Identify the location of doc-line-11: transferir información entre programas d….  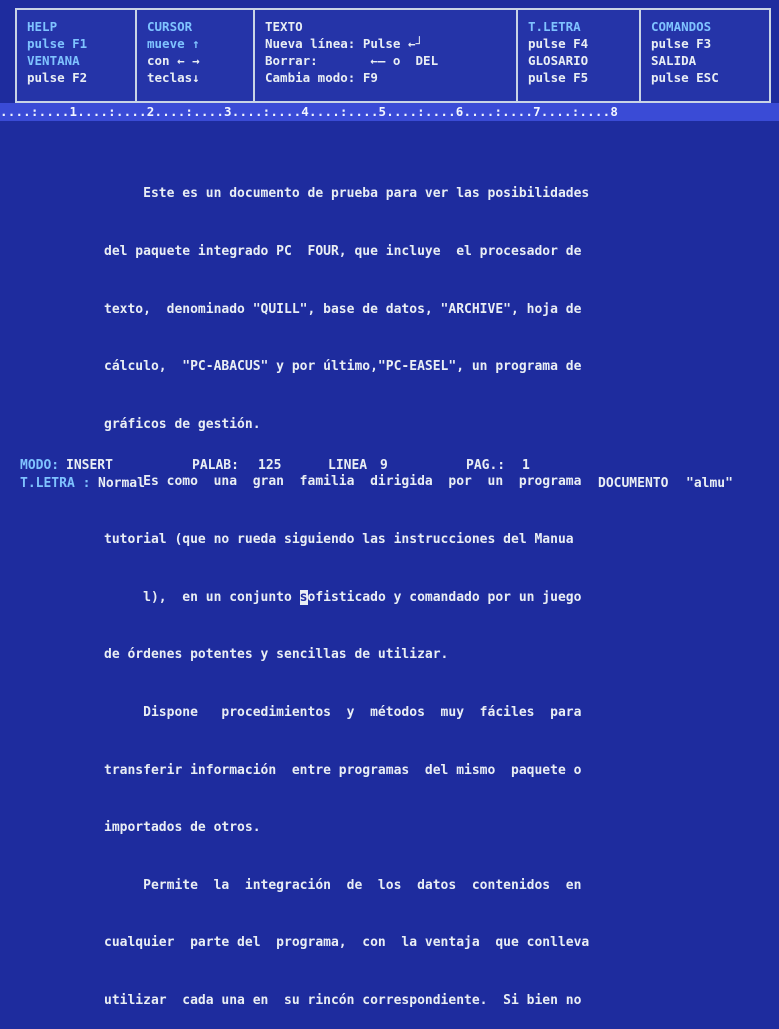
(343, 770).